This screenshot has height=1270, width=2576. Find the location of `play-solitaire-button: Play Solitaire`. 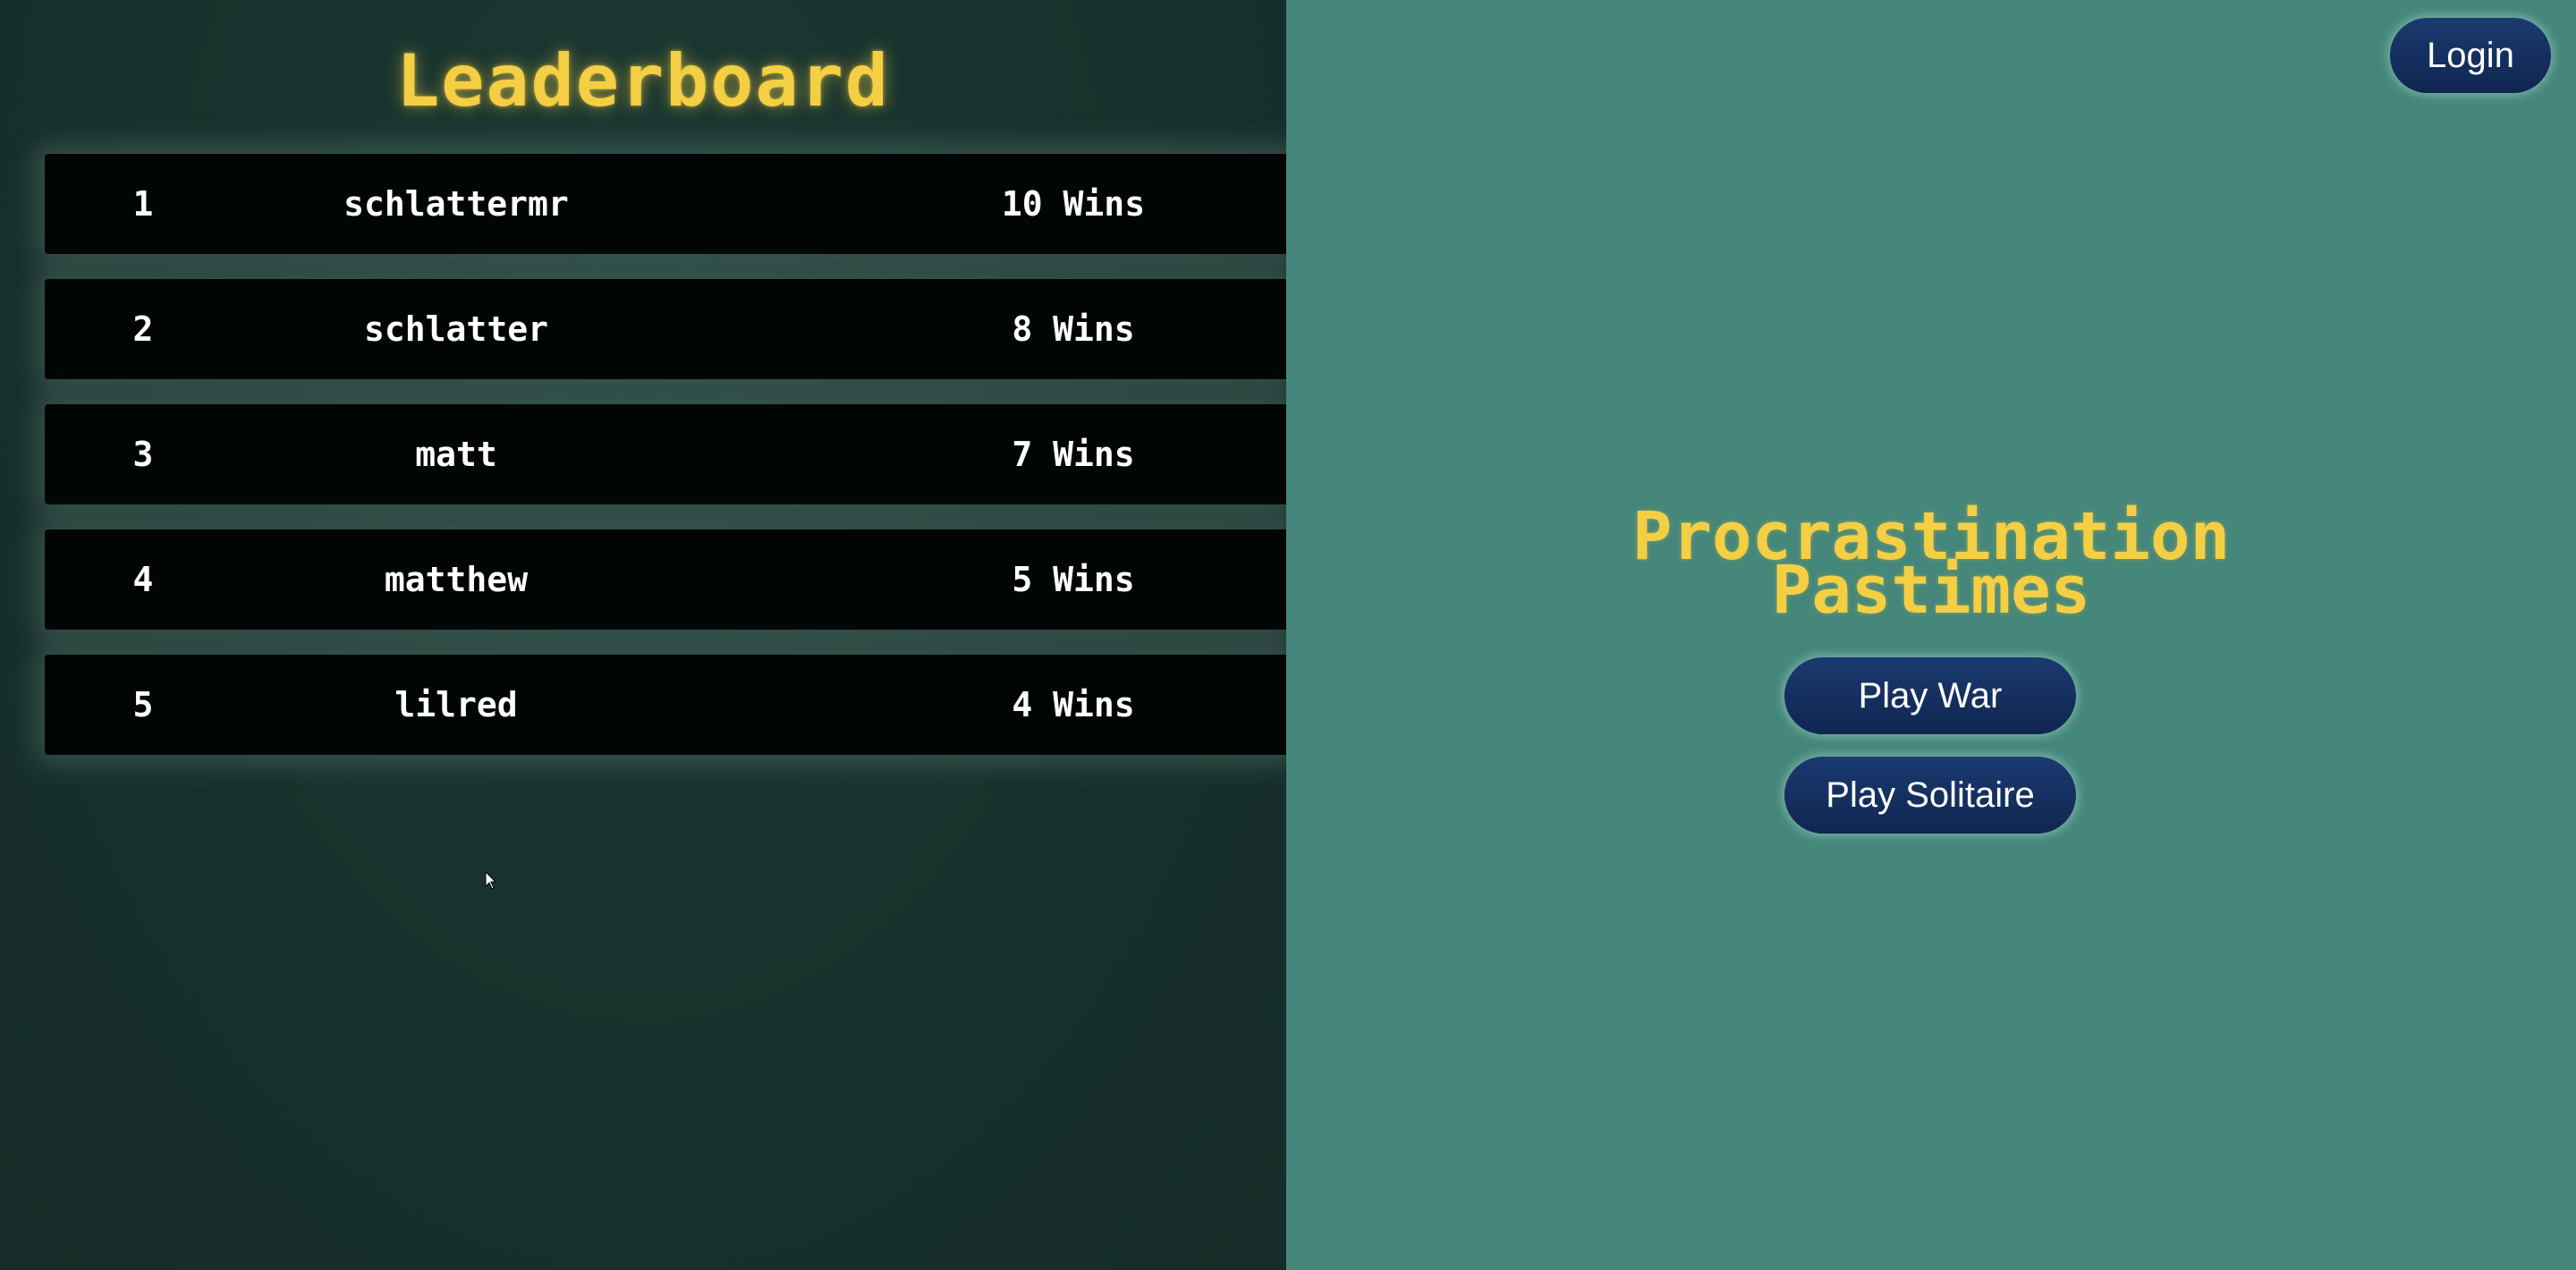

play-solitaire-button: Play Solitaire is located at coordinates (1930, 795).